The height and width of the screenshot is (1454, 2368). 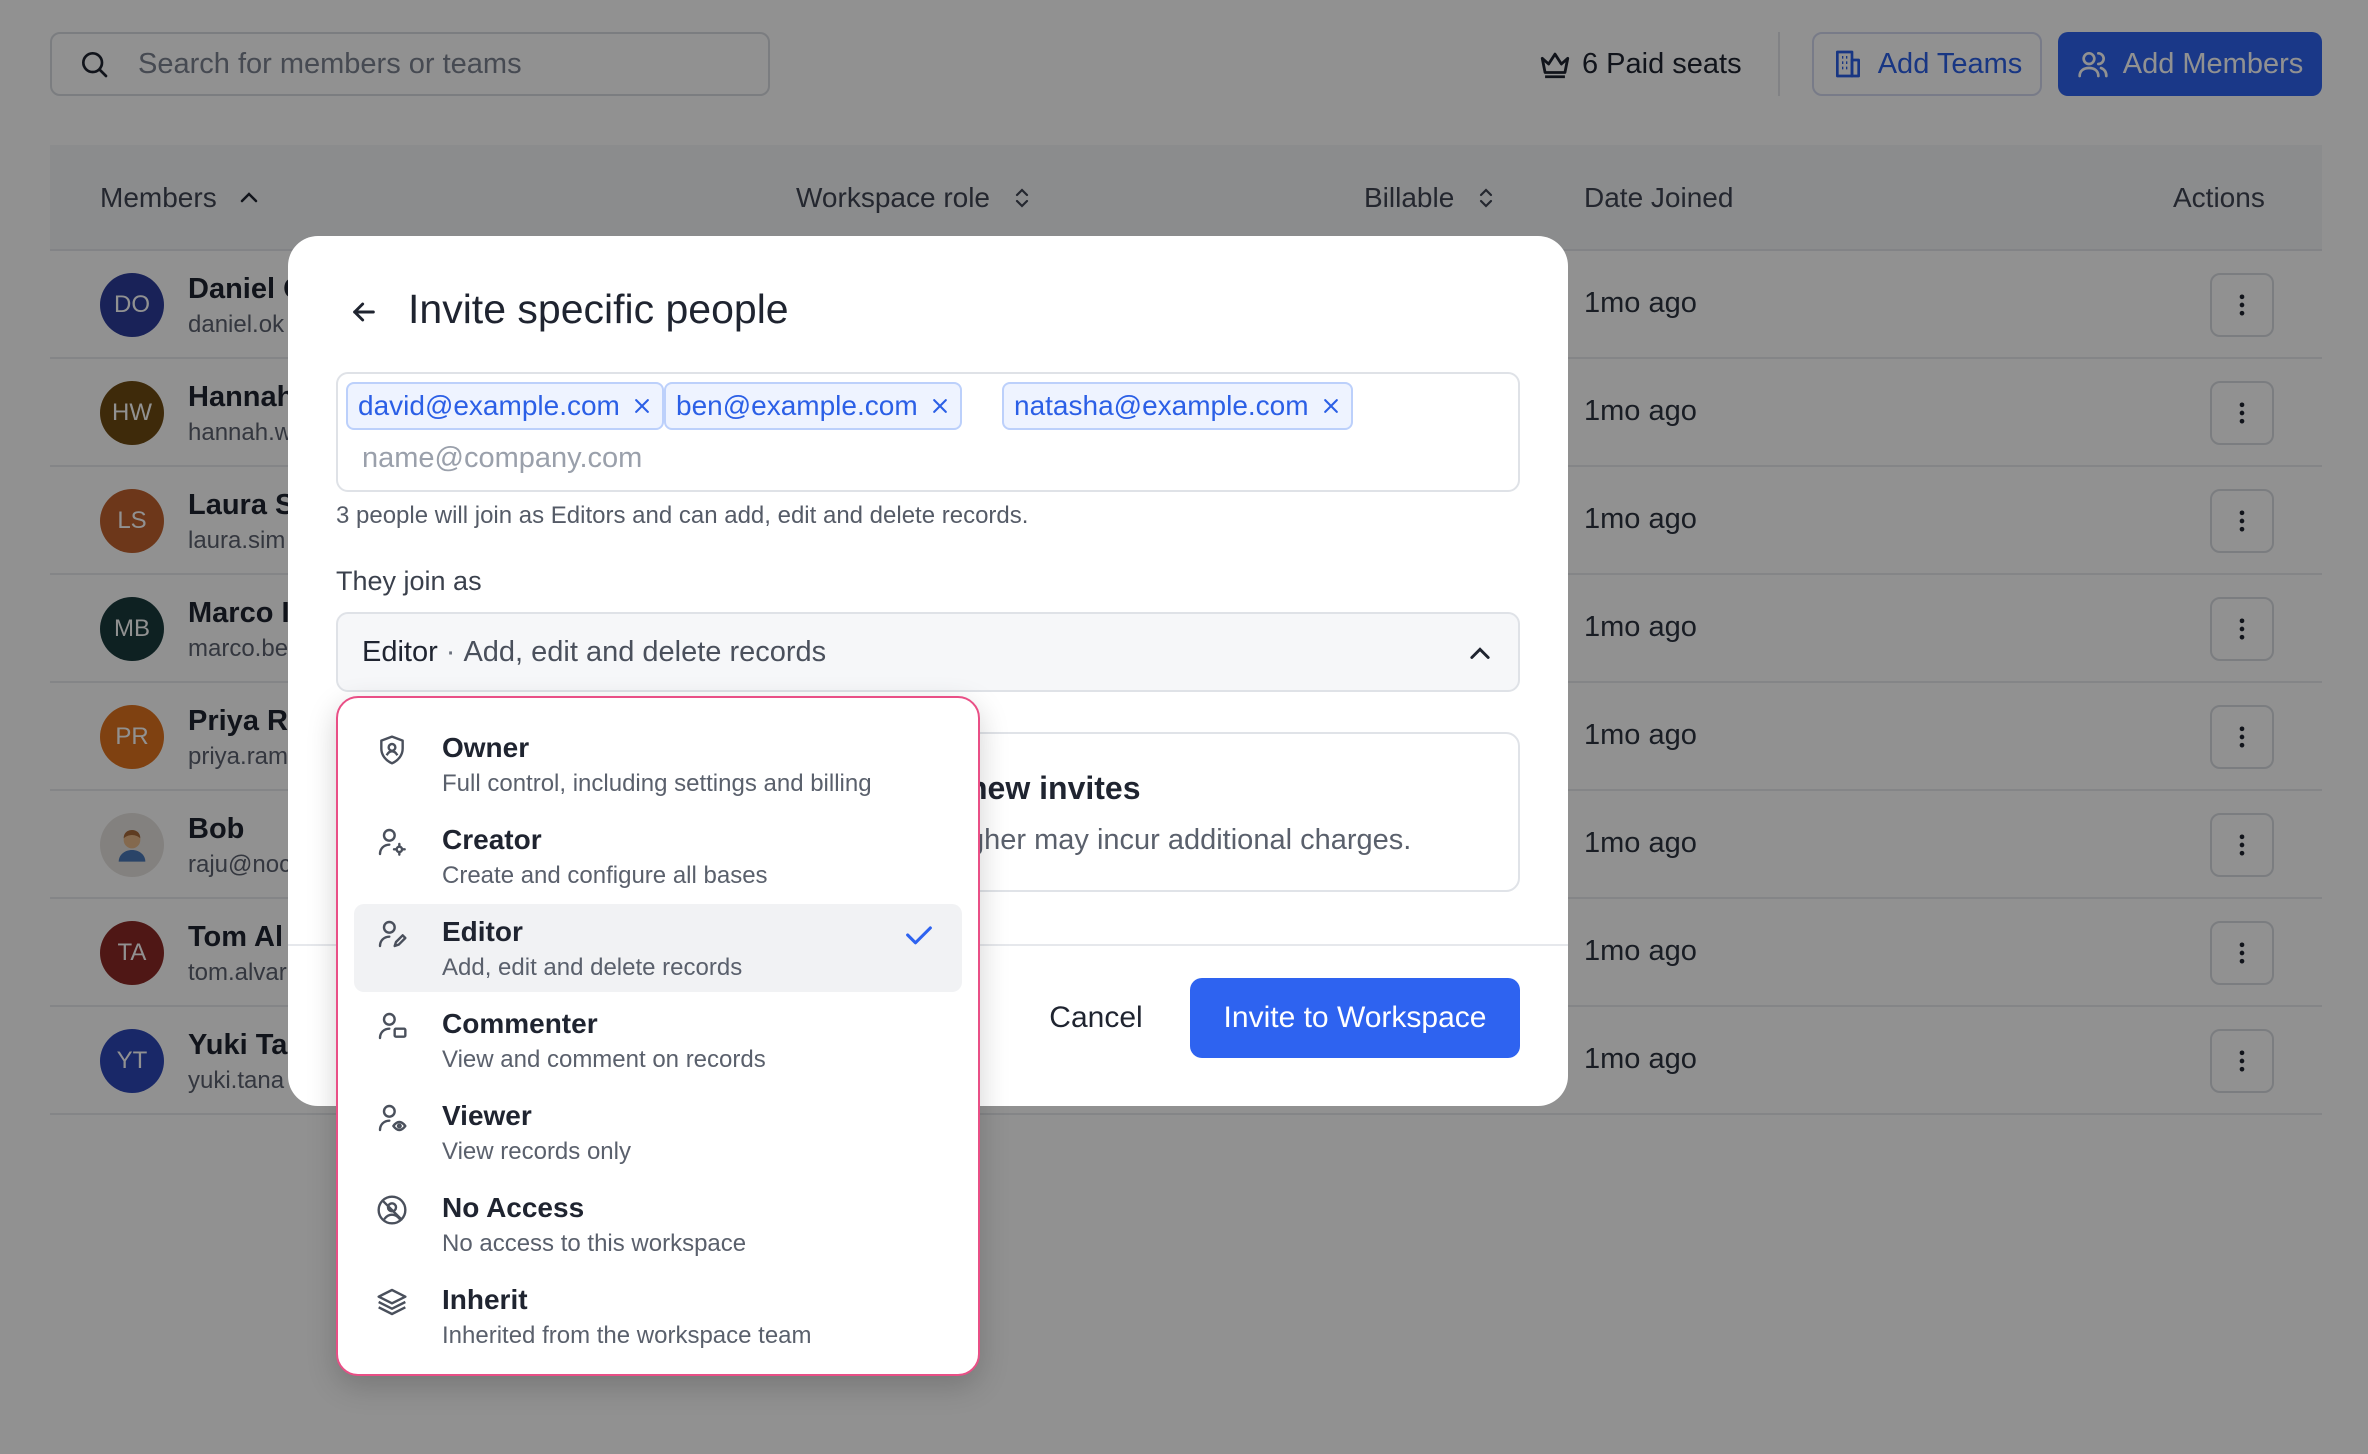 What do you see at coordinates (605, 875) in the screenshot?
I see `role-option-desc: Create and configure all bases` at bounding box center [605, 875].